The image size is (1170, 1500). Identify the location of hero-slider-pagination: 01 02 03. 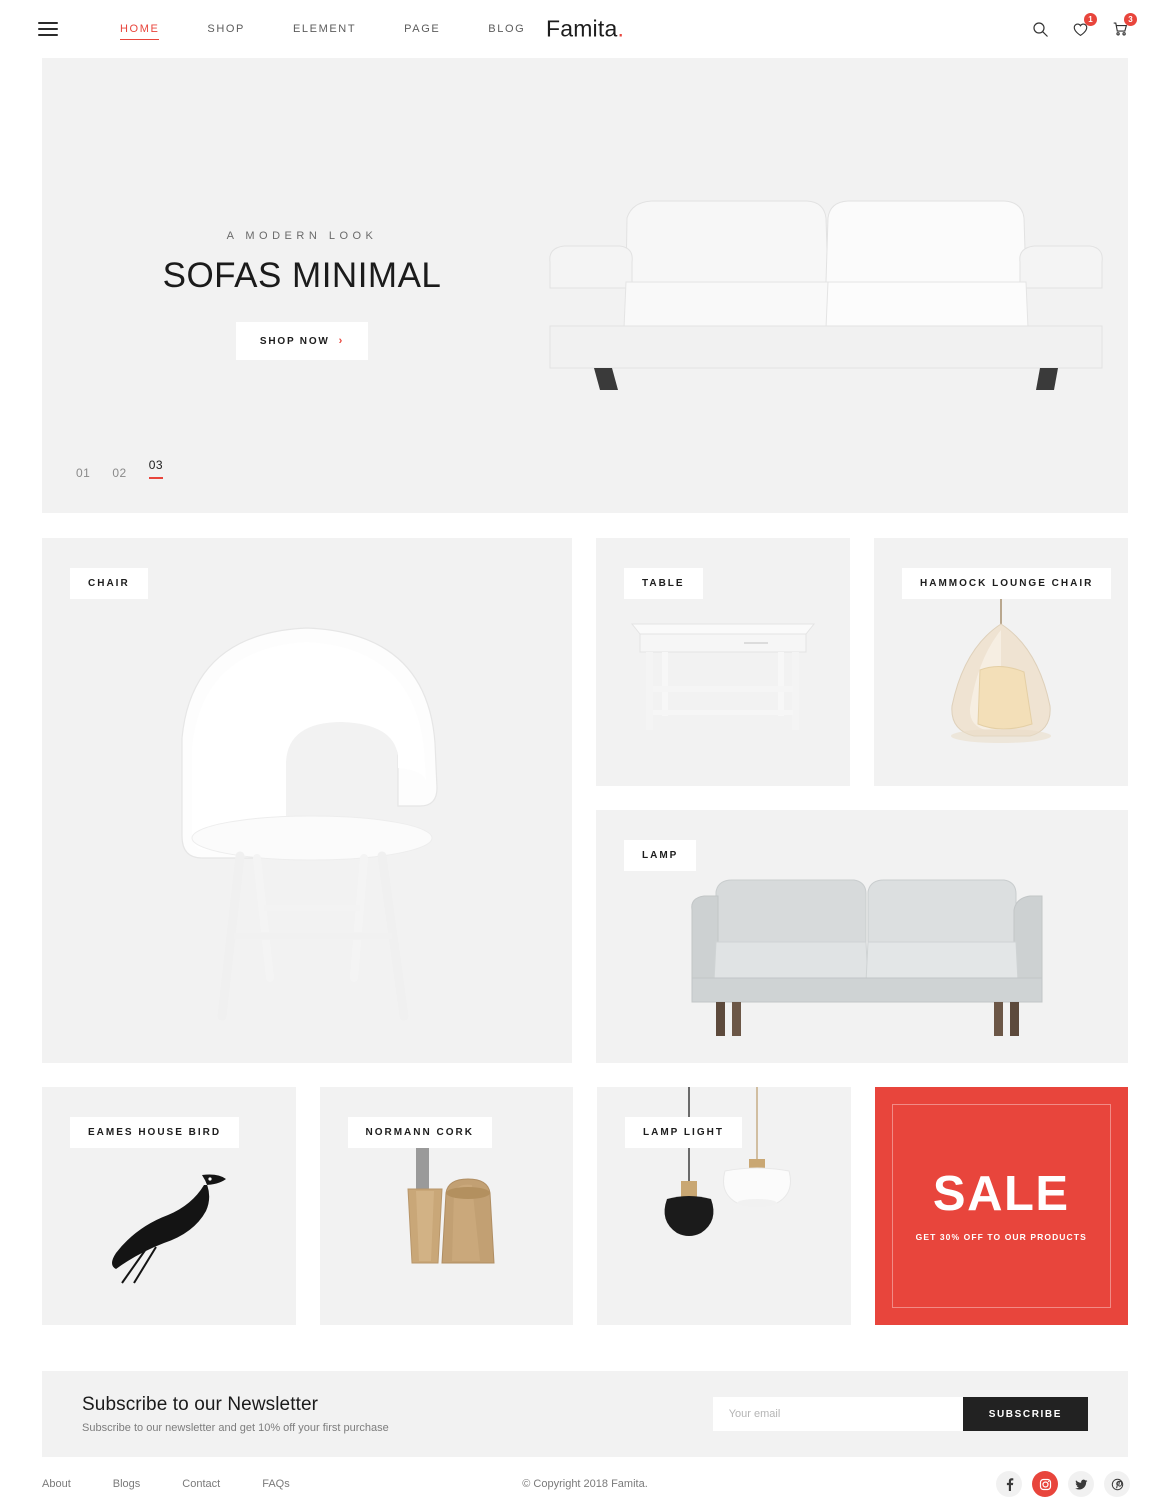
(120, 471).